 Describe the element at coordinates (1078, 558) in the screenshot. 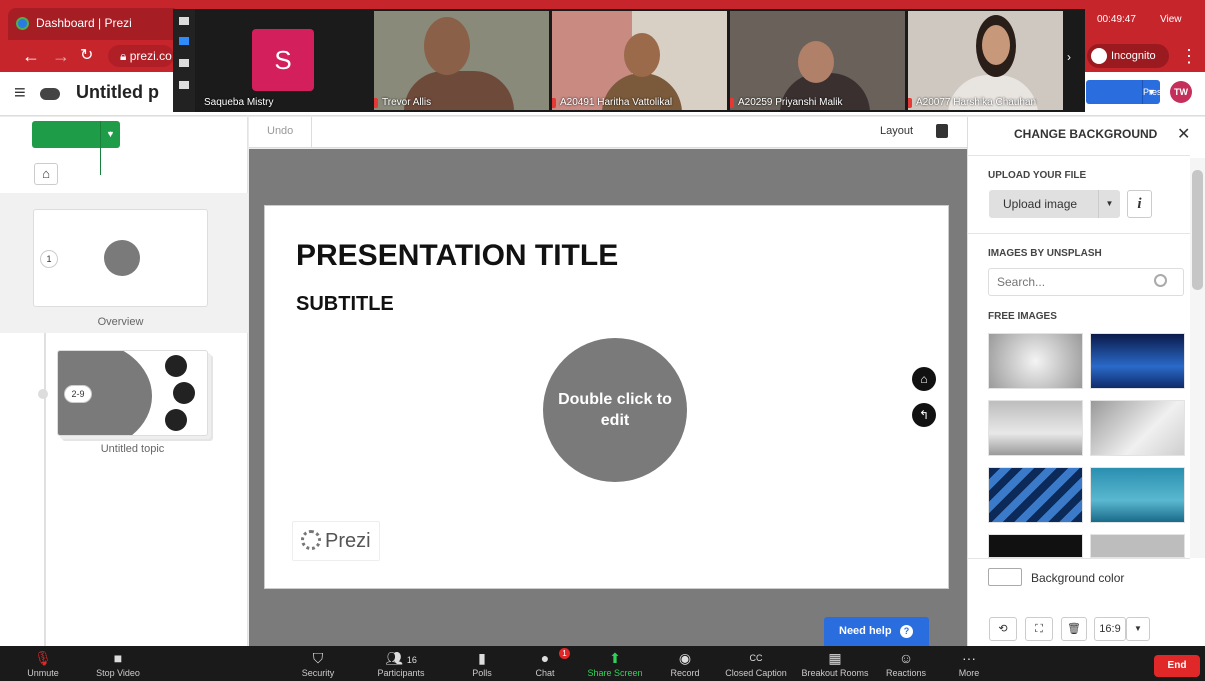

I see `panel-divider` at that location.